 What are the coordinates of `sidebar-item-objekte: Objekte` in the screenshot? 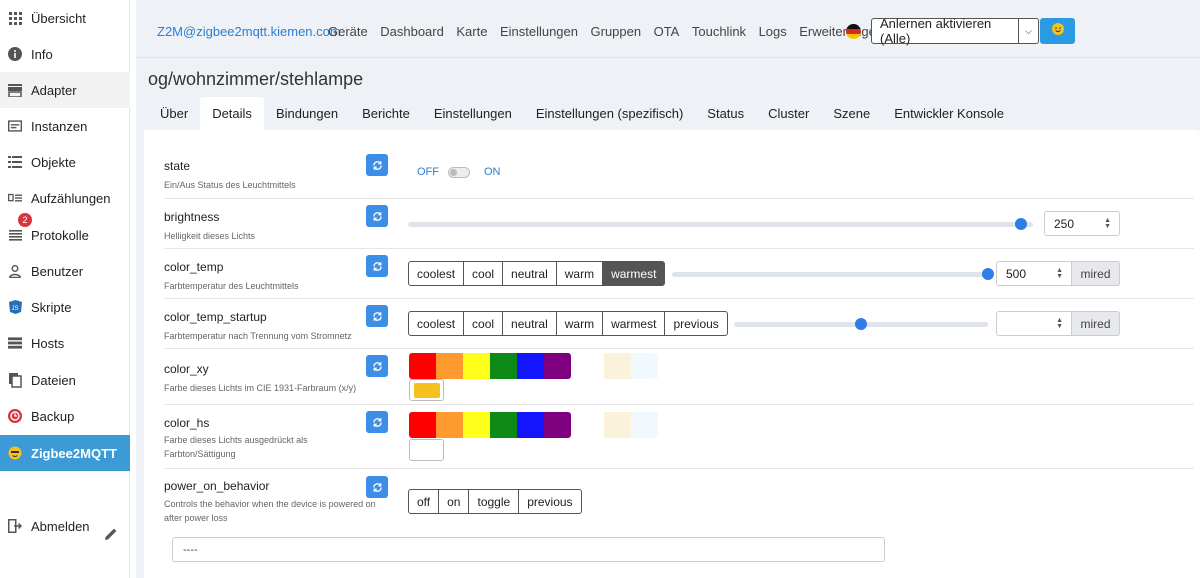 It's located at (65, 162).